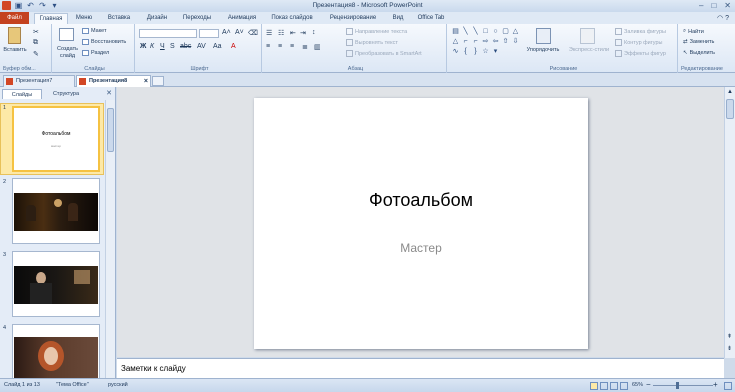 This screenshot has height=392, width=735. Describe the element at coordinates (36, 32) in the screenshot. I see `cut-icon: ✂` at that location.